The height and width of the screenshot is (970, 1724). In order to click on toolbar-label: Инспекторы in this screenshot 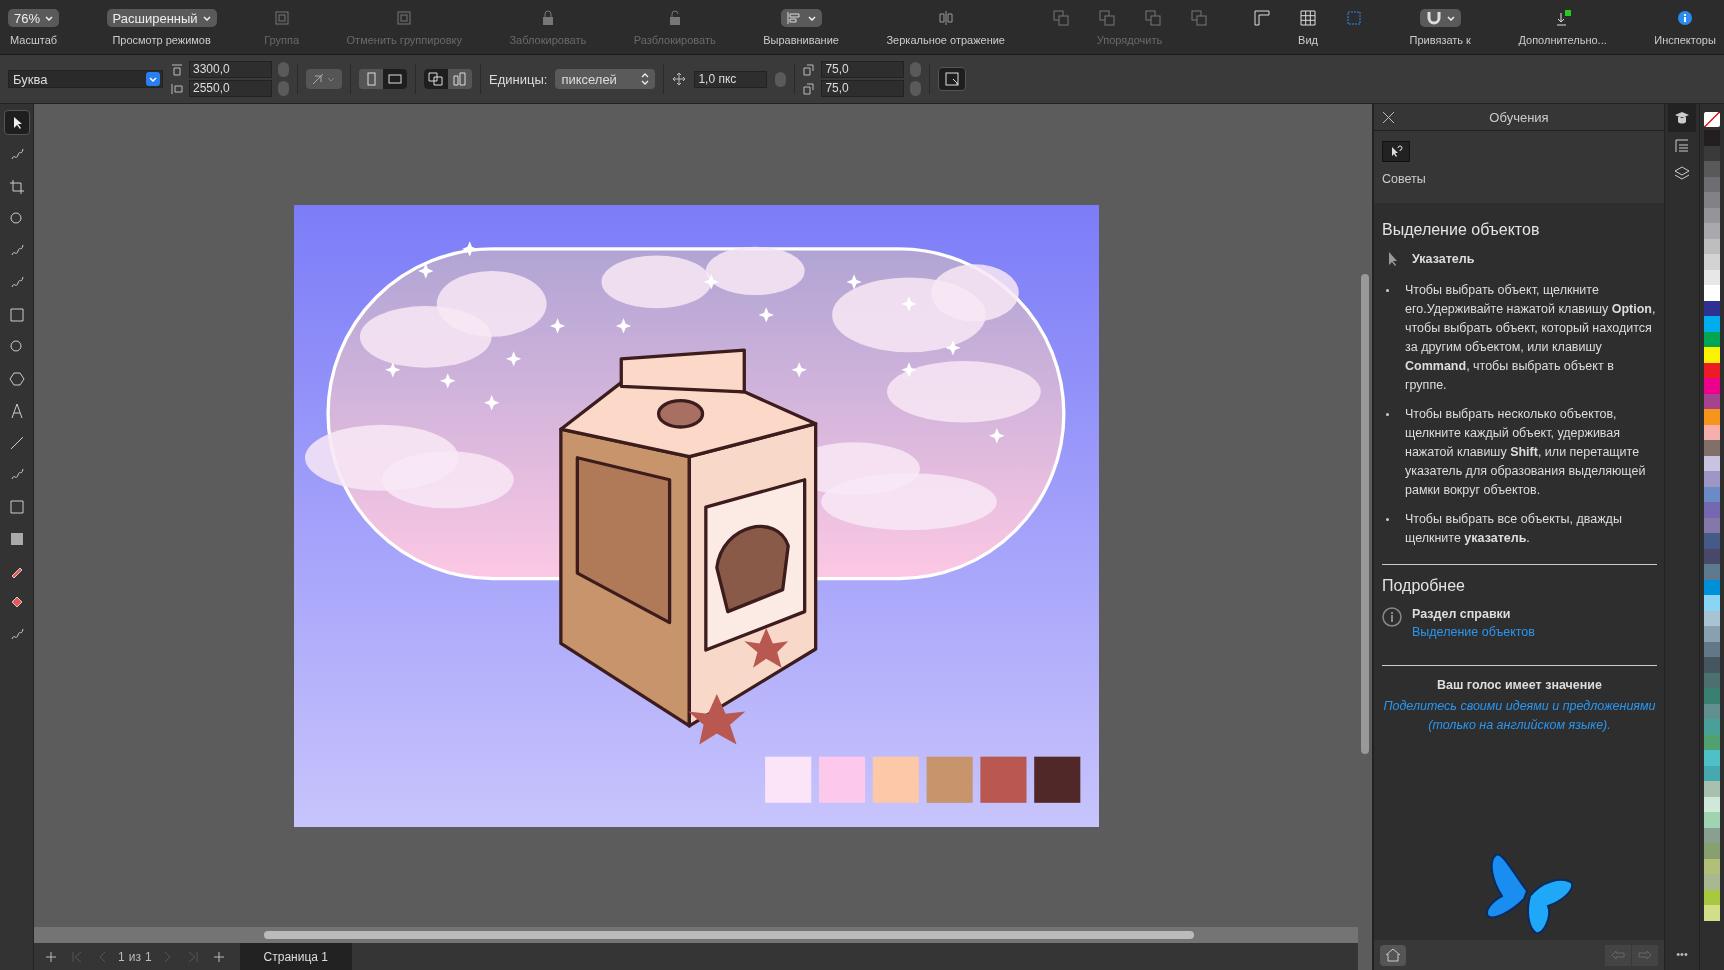, I will do `click(1685, 40)`.